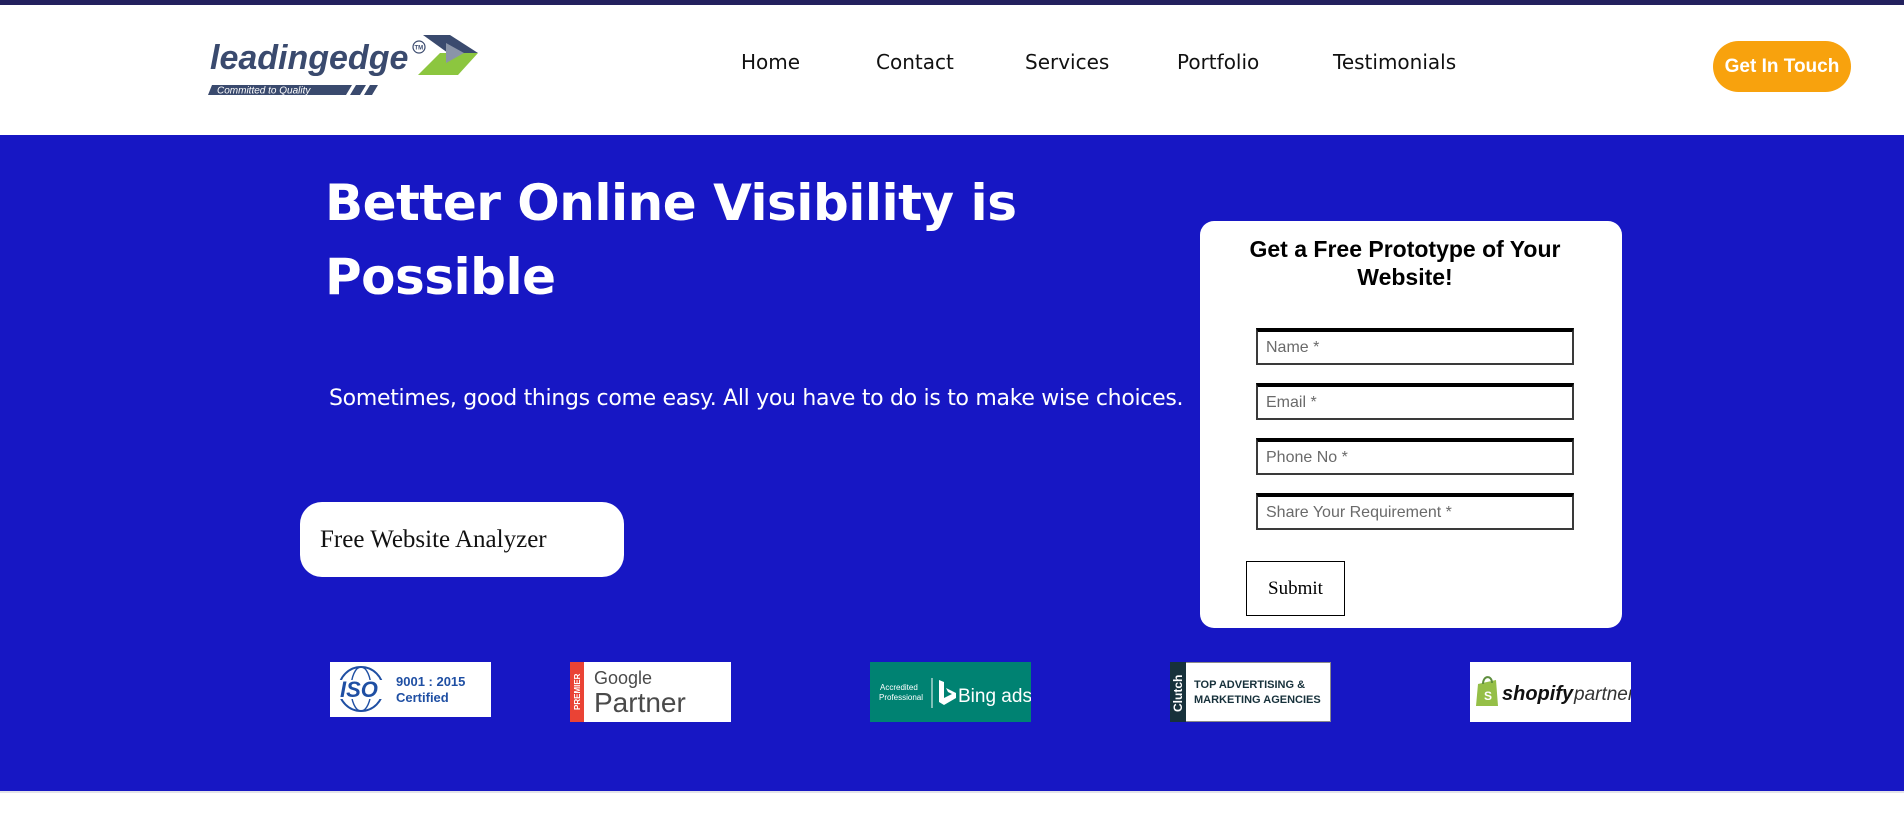 The height and width of the screenshot is (823, 1904). Describe the element at coordinates (671, 240) in the screenshot. I see `hero-headline: Better Online Visibility is Possible` at that location.